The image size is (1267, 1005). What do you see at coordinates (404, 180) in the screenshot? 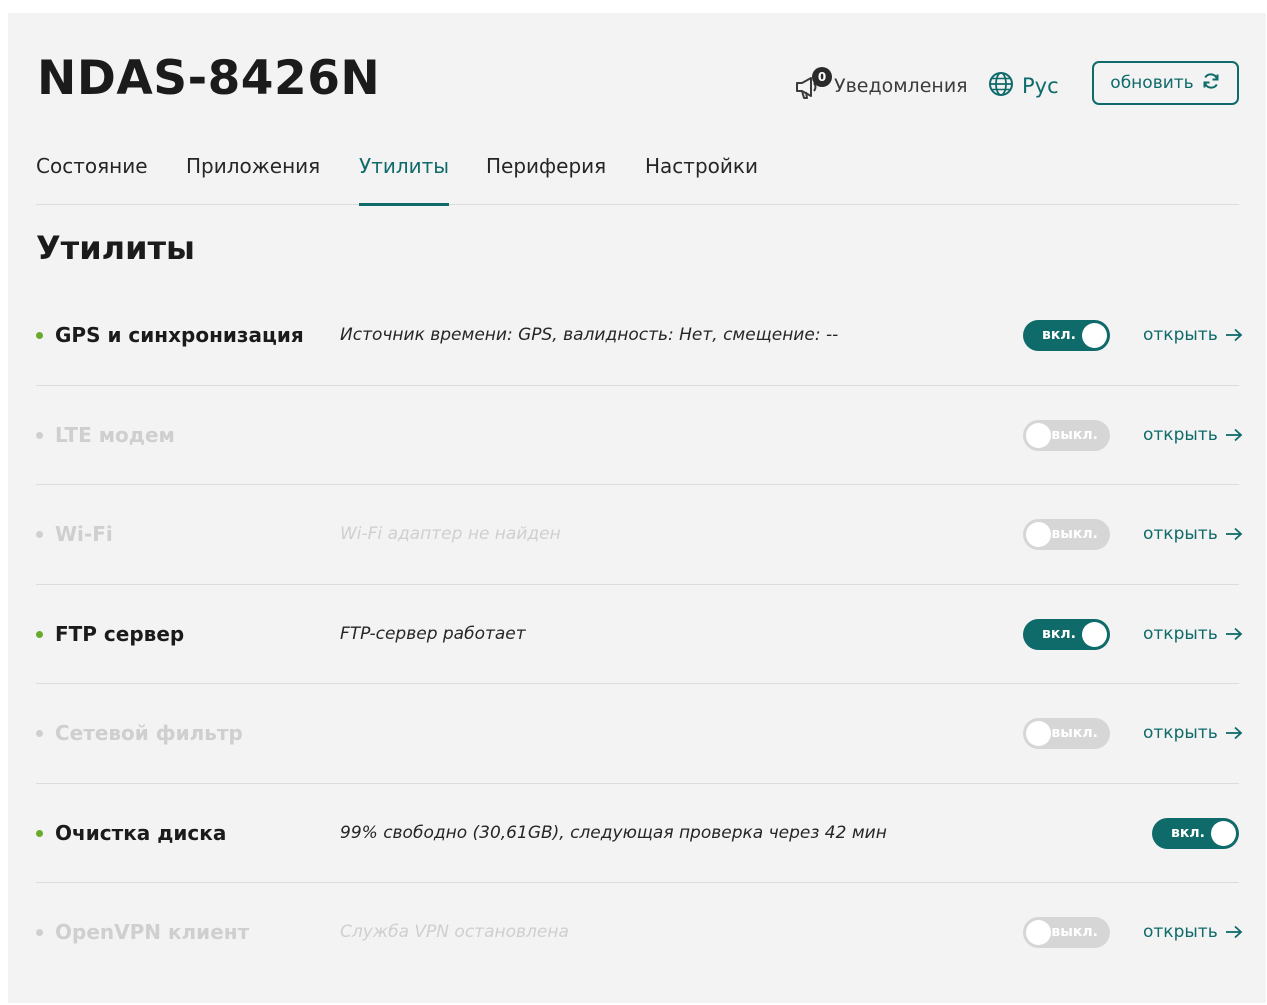
I see `tab-utilities: Утилиты` at bounding box center [404, 180].